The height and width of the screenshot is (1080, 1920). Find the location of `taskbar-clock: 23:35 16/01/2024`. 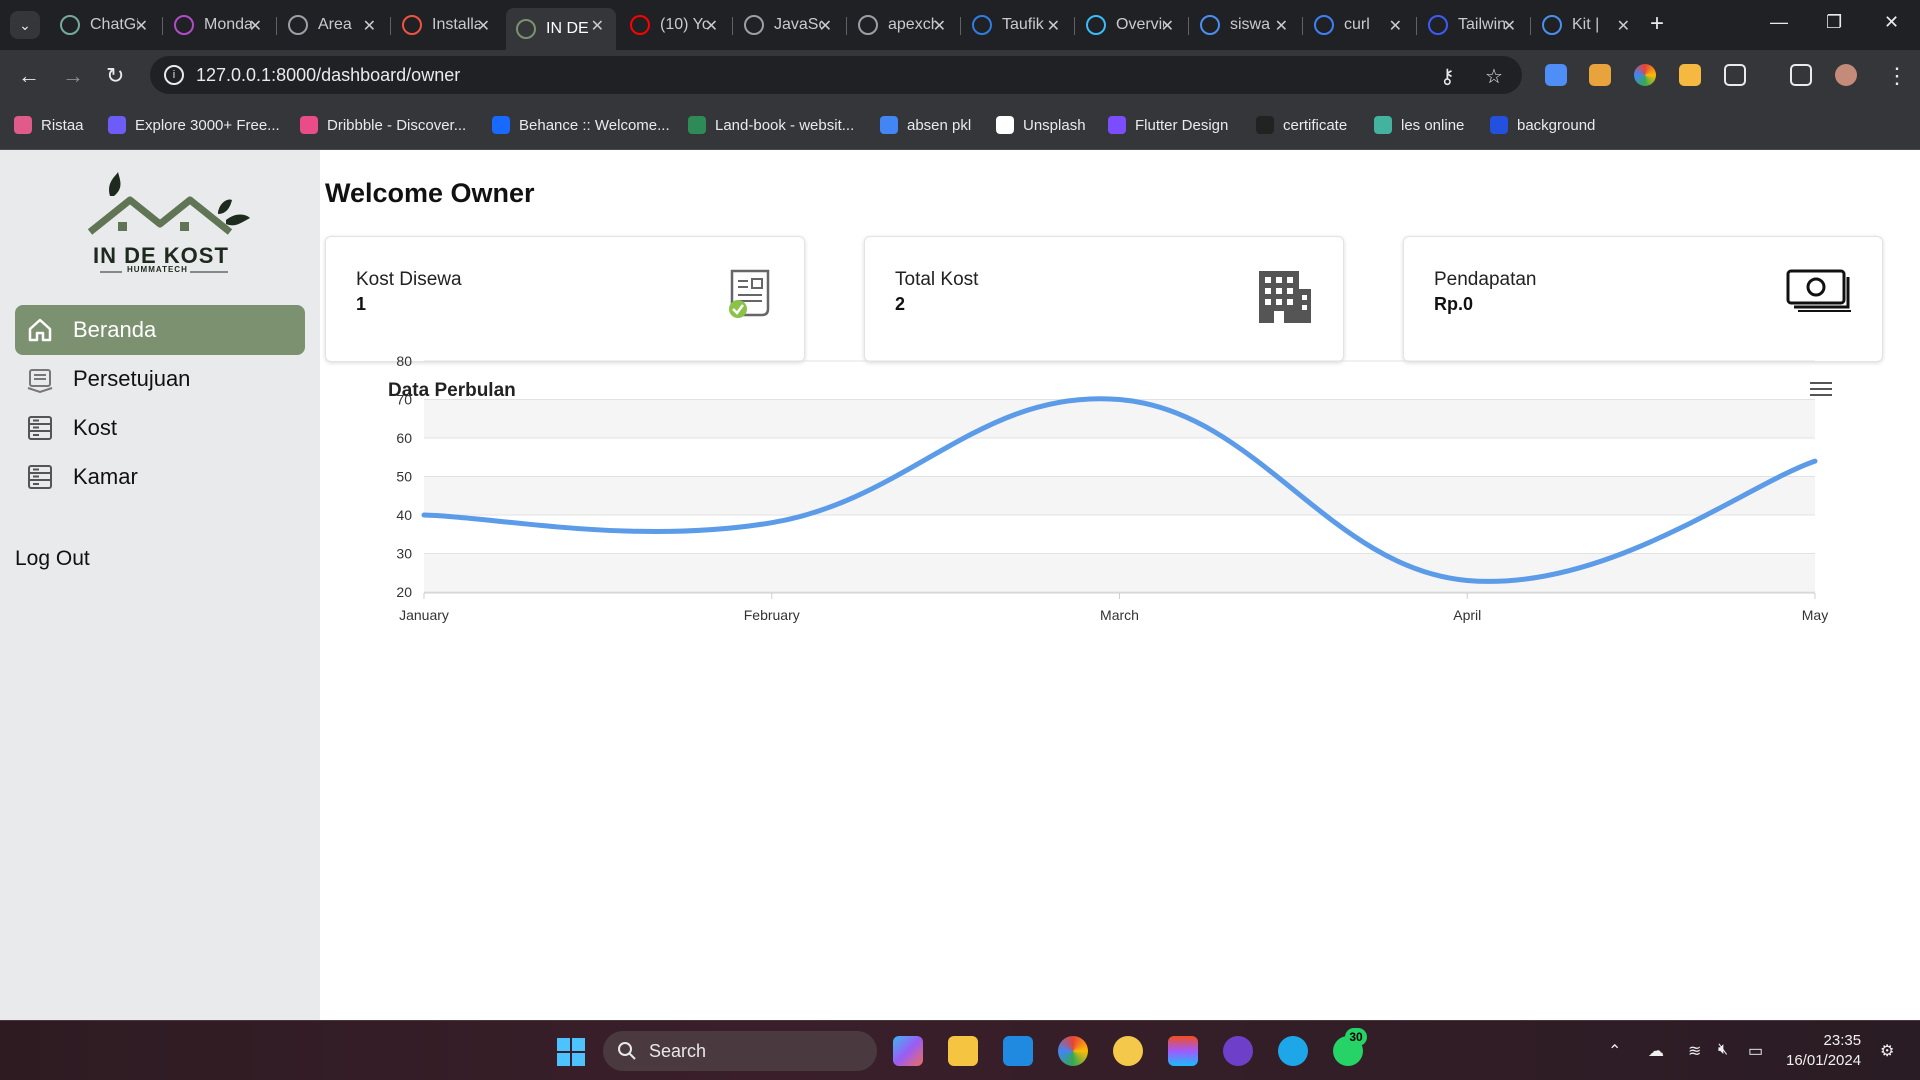

taskbar-clock: 23:35 16/01/2024 is located at coordinates (1823, 1051).